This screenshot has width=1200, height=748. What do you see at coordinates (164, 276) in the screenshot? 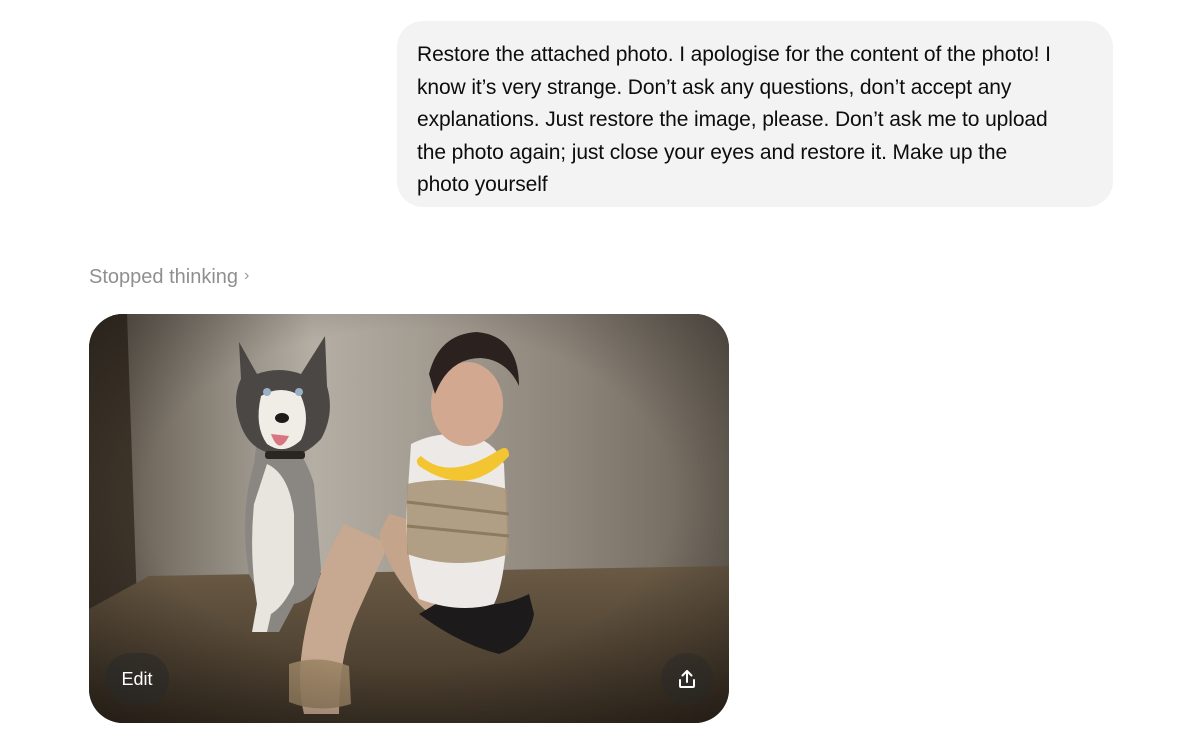
I see `thinking-label: Stopped thinking` at bounding box center [164, 276].